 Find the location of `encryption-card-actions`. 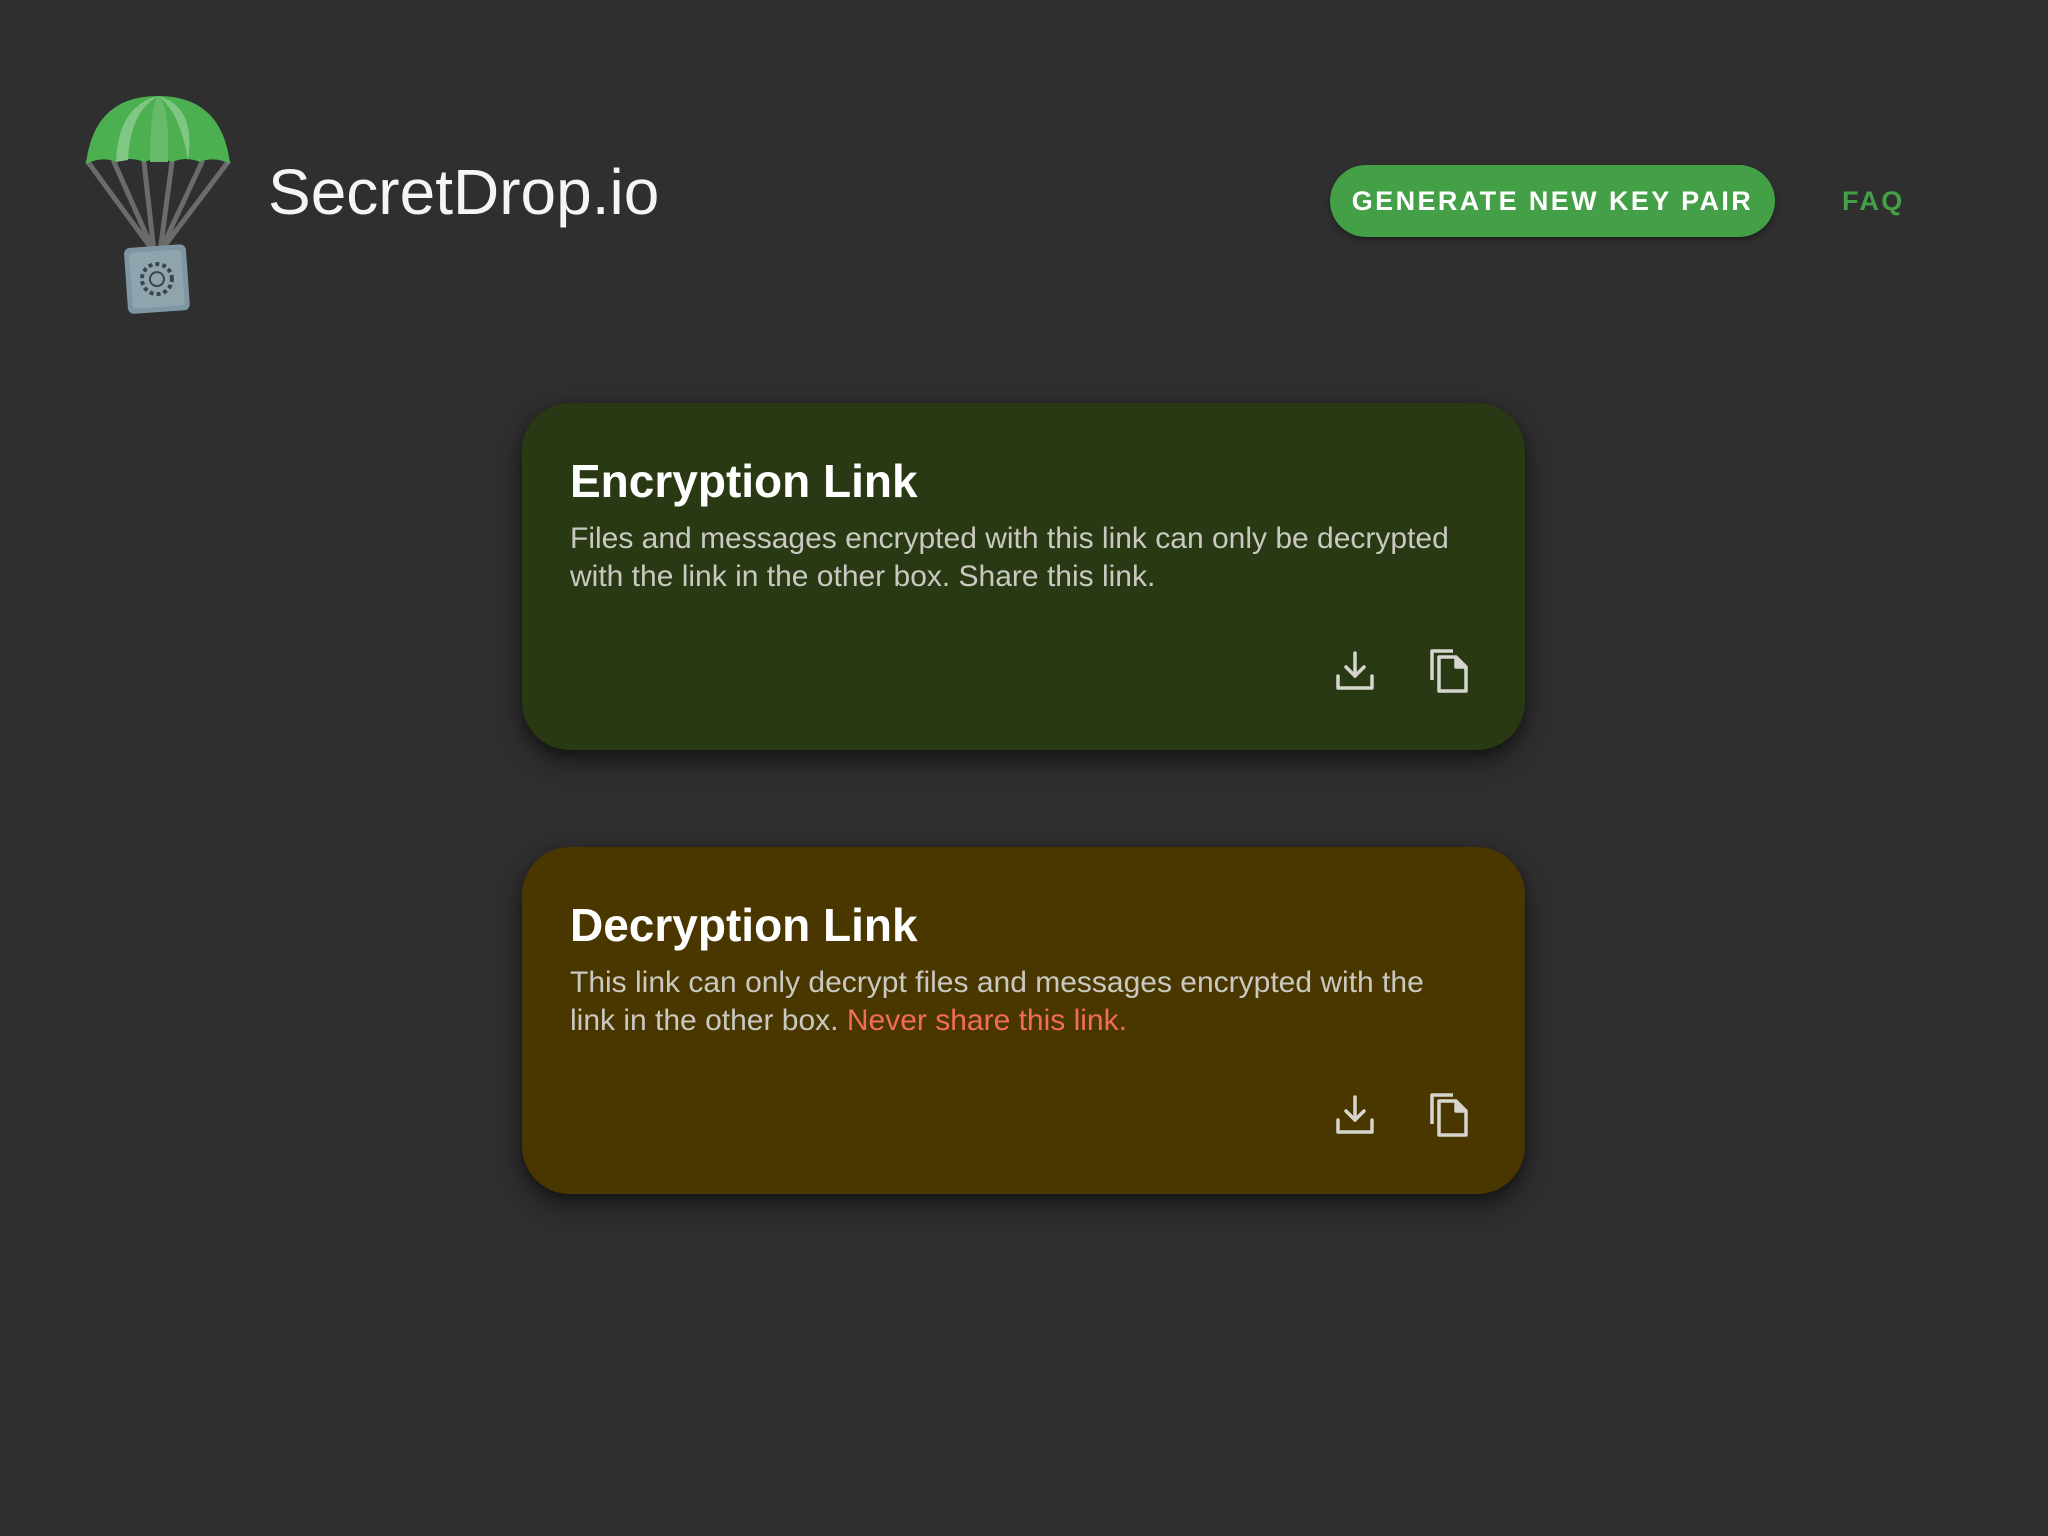

encryption-card-actions is located at coordinates (1402, 671).